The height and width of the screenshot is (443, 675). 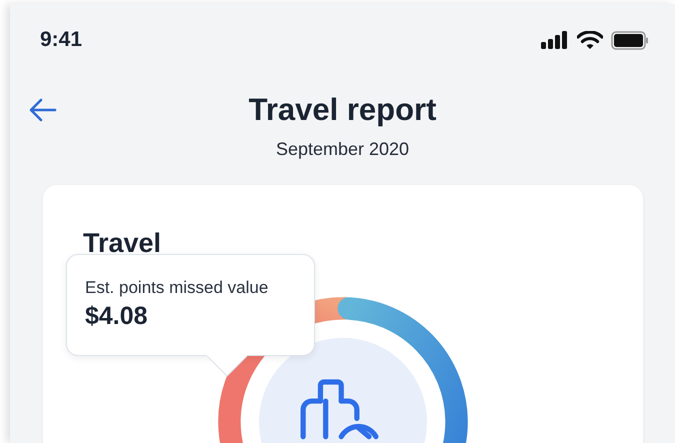 I want to click on luggage-chart-icon, so click(x=339, y=409).